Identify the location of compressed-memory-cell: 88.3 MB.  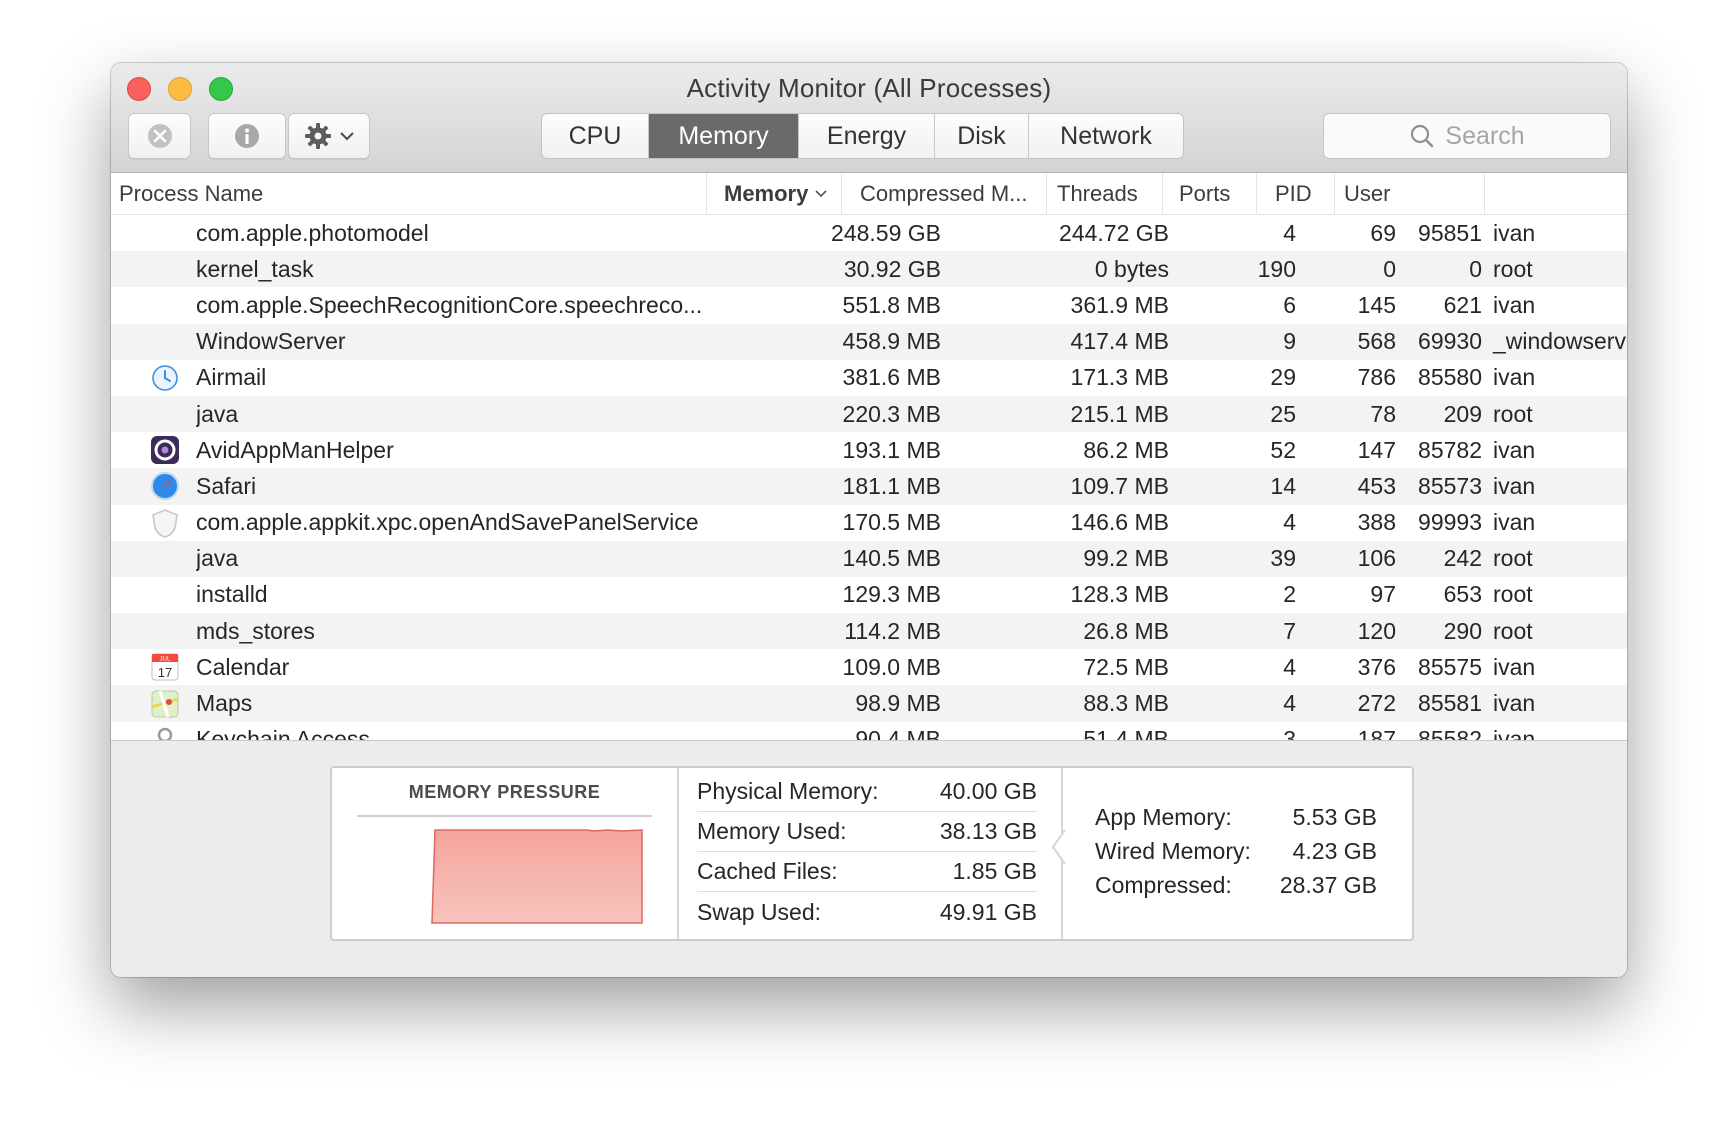
(1126, 703).